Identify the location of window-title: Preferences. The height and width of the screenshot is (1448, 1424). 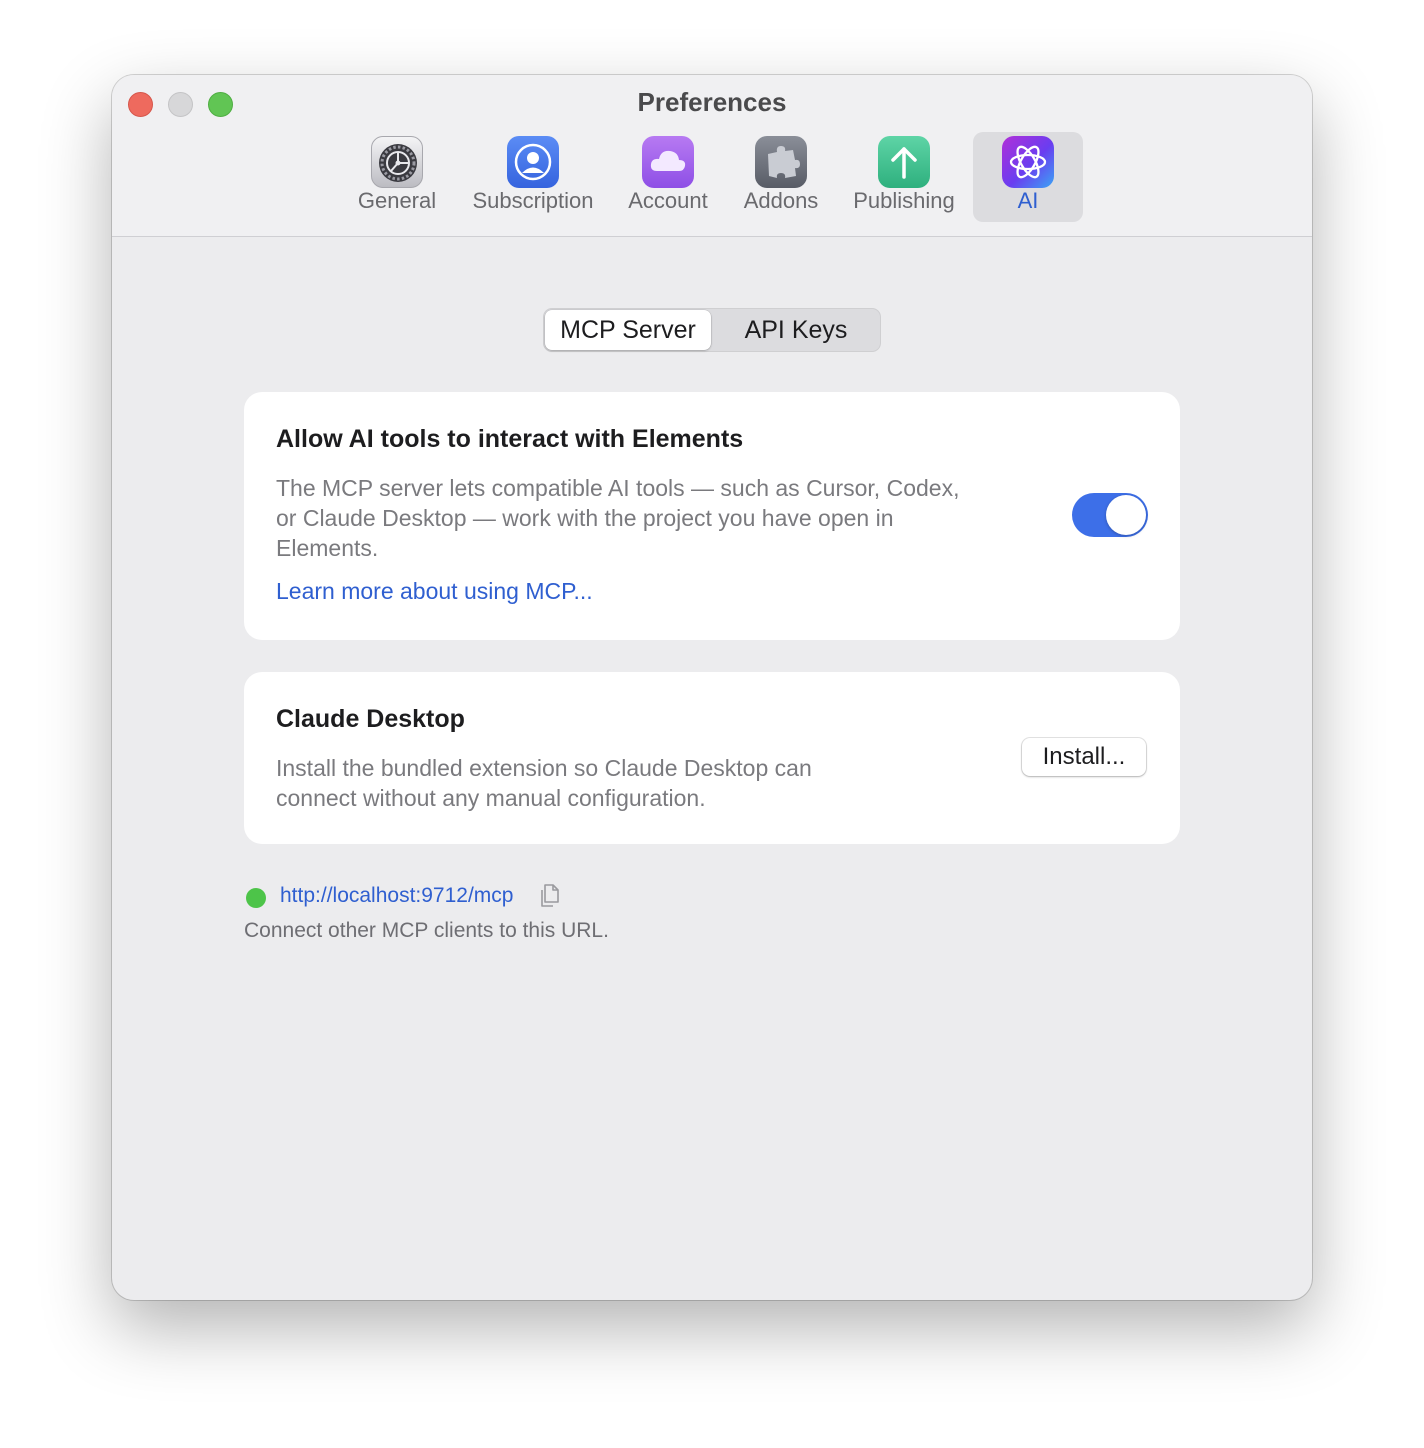
(712, 102).